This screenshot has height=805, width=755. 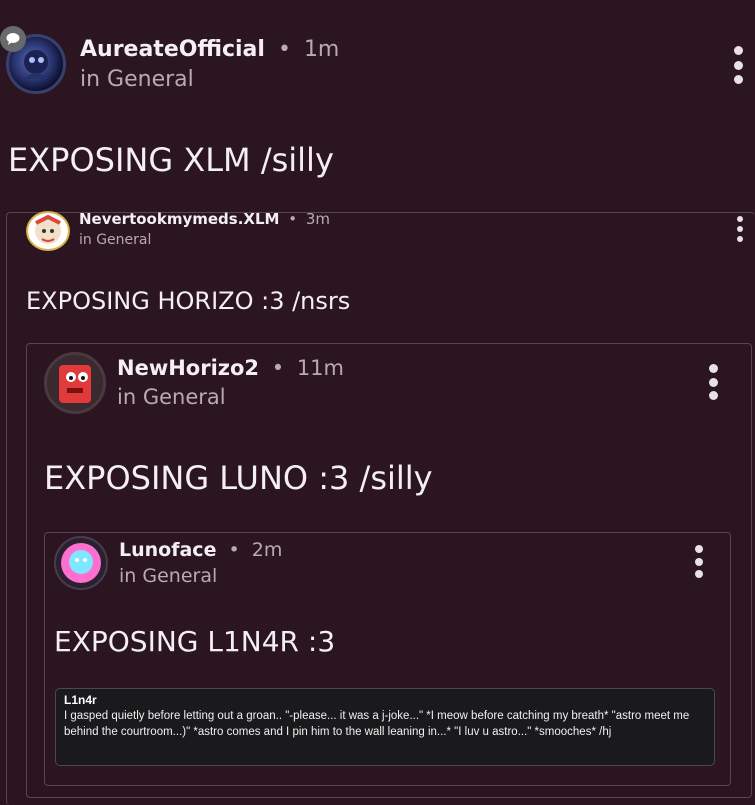 I want to click on timestamp: 1m, so click(x=321, y=49).